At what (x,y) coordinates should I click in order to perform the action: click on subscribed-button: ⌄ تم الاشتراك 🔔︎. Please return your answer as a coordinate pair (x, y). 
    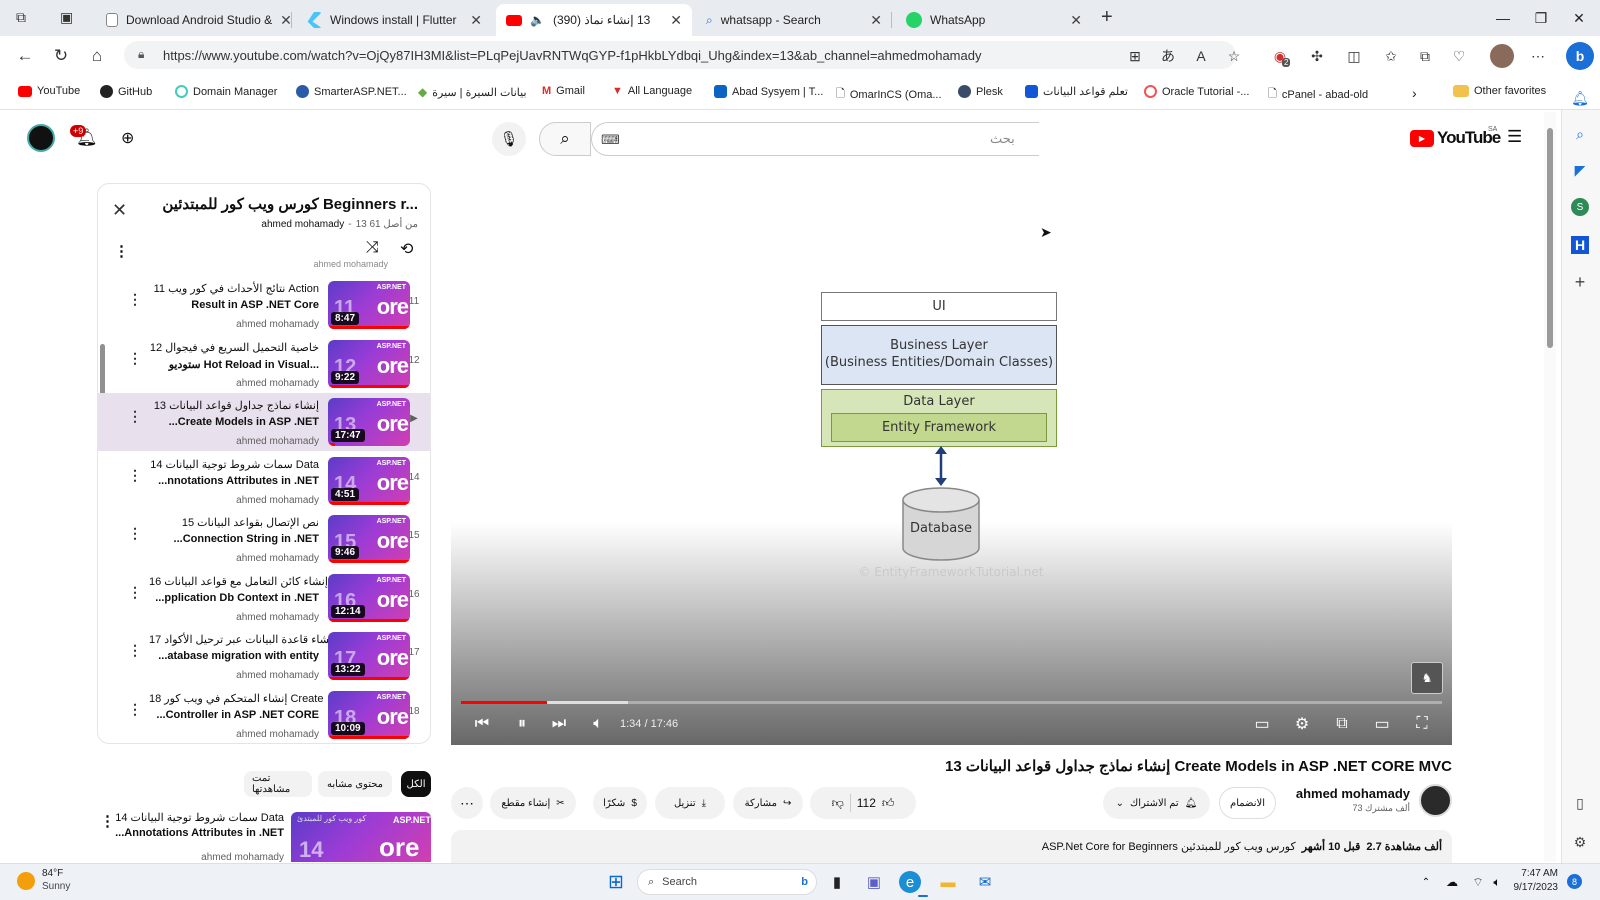
    Looking at the image, I should click on (1156, 803).